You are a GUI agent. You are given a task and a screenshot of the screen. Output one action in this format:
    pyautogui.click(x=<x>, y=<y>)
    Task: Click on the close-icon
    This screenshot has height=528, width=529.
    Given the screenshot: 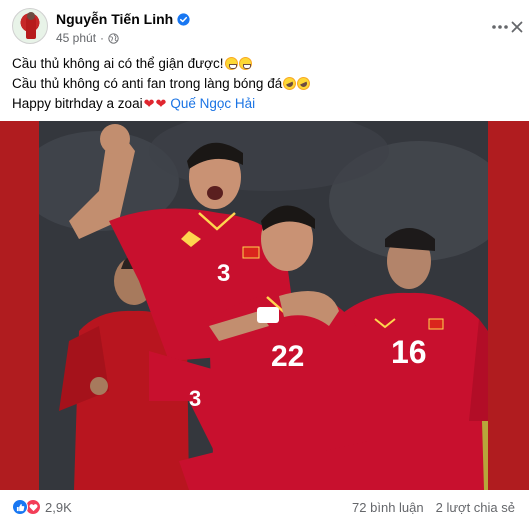 What is the action you would take?
    pyautogui.click(x=517, y=27)
    